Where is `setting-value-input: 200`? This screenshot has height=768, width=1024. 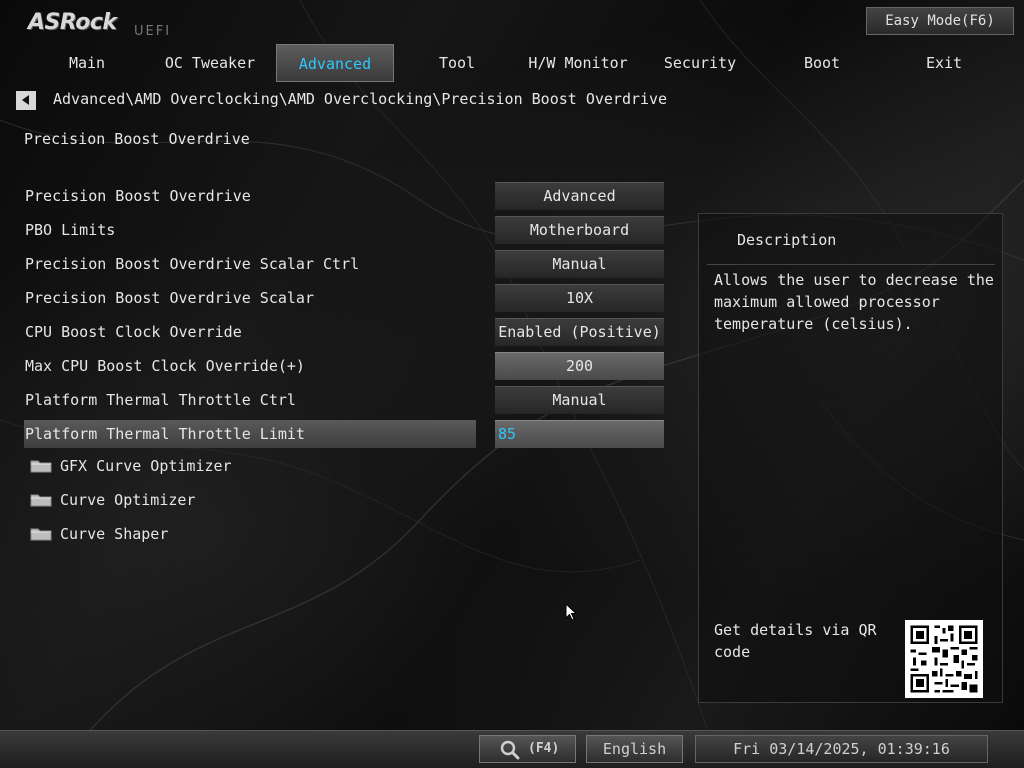 setting-value-input: 200 is located at coordinates (579, 366).